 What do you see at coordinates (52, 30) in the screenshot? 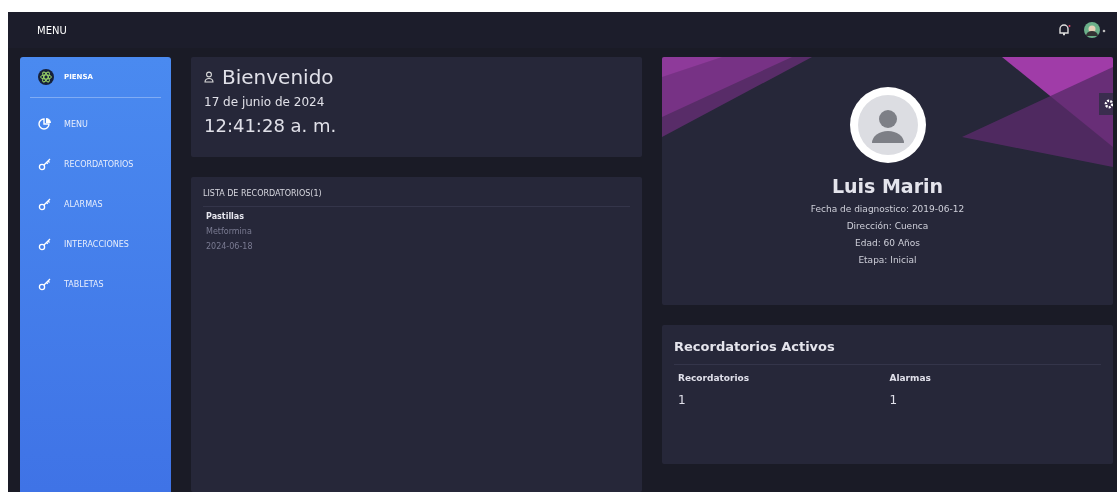
I see `menu-label: MENU` at bounding box center [52, 30].